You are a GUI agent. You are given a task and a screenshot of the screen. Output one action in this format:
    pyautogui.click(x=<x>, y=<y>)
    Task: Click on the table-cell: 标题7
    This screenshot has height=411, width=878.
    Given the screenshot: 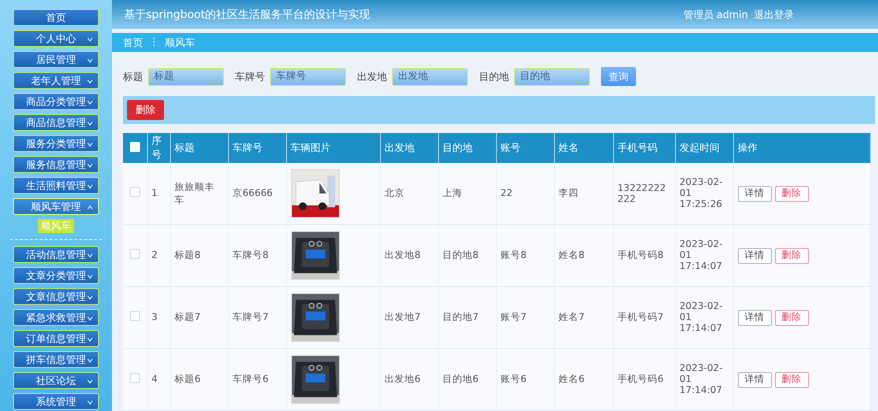 What is the action you would take?
    pyautogui.click(x=199, y=317)
    